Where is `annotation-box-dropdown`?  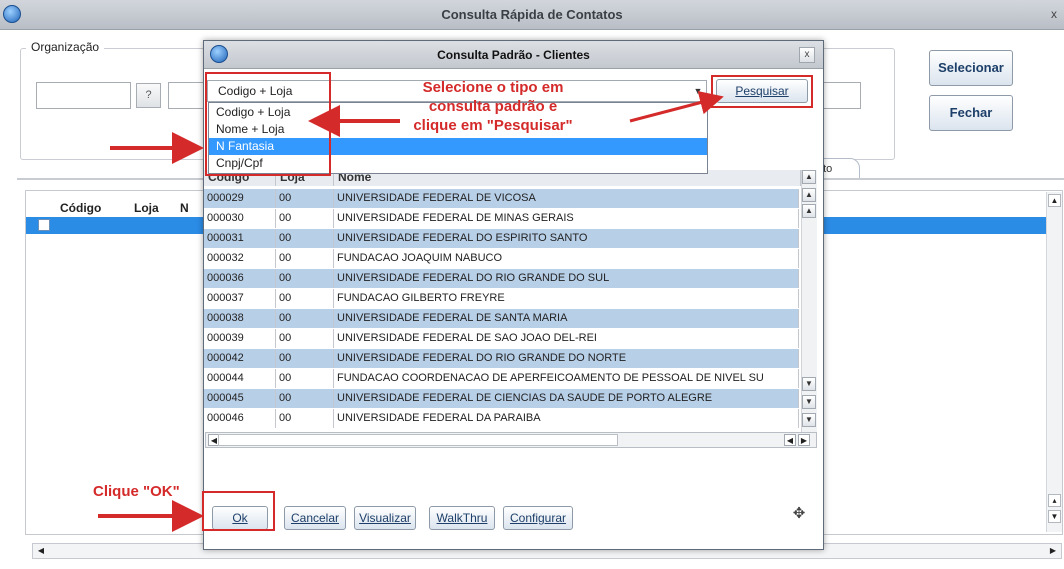 annotation-box-dropdown is located at coordinates (268, 124).